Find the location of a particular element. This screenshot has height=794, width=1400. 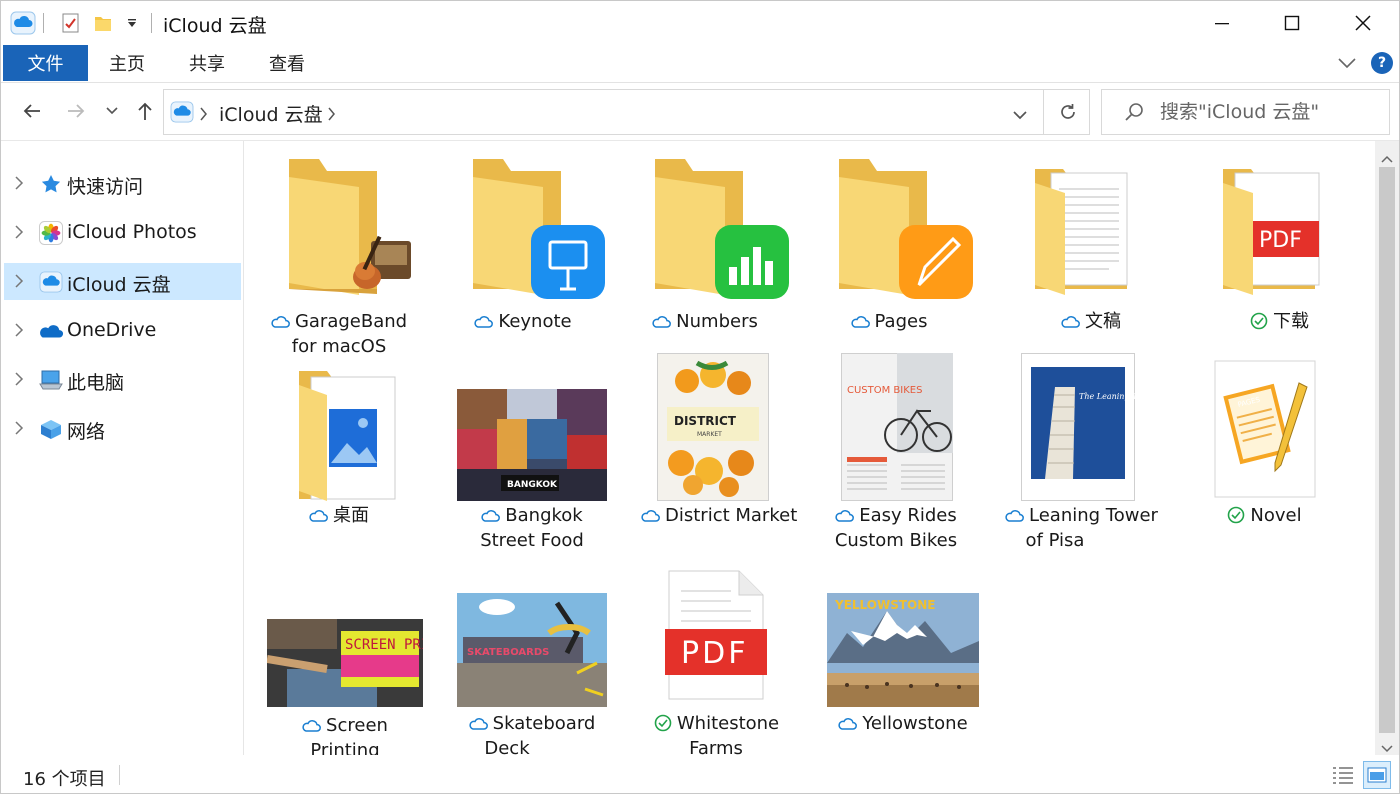

file-item-name: 文稿 is located at coordinates (1091, 321).